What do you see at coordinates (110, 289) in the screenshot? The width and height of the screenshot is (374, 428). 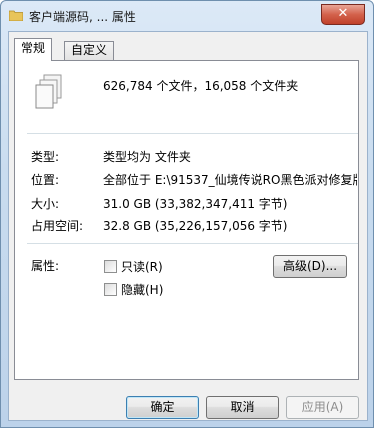 I see `hidden-checkbox` at bounding box center [110, 289].